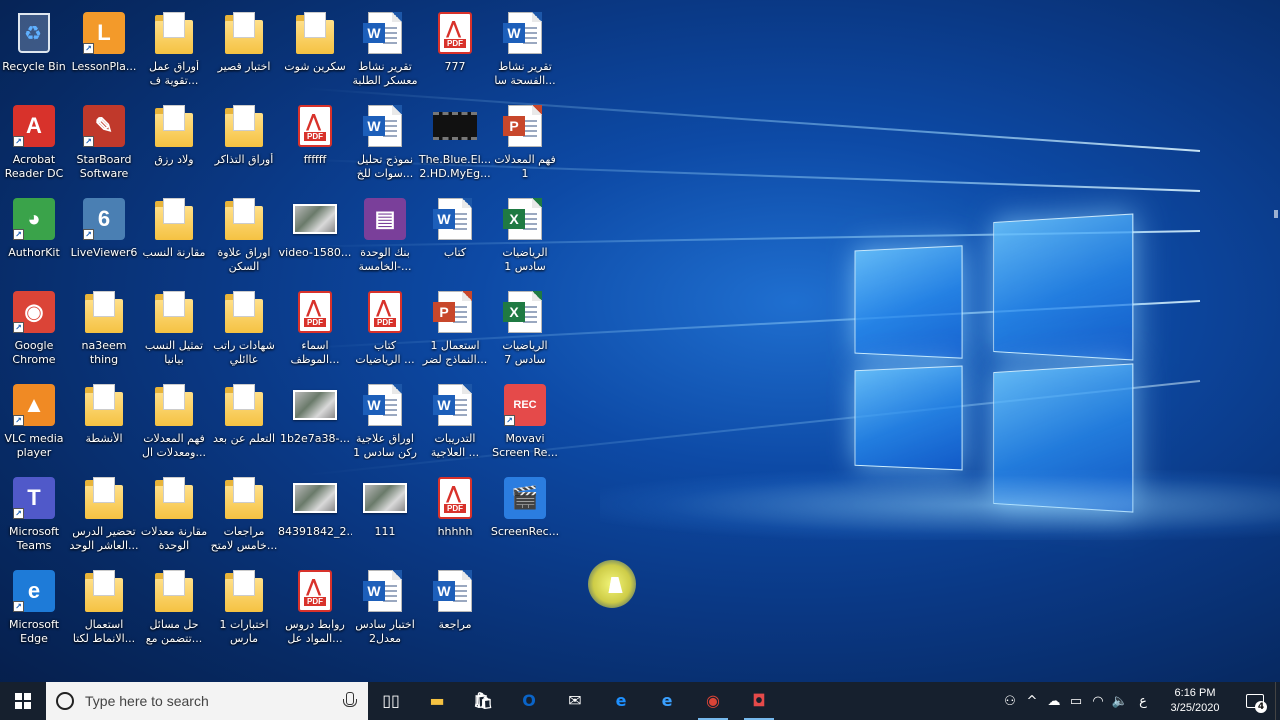 The height and width of the screenshot is (720, 1280). What do you see at coordinates (483, 701) in the screenshot?
I see `store-button: 🛍` at bounding box center [483, 701].